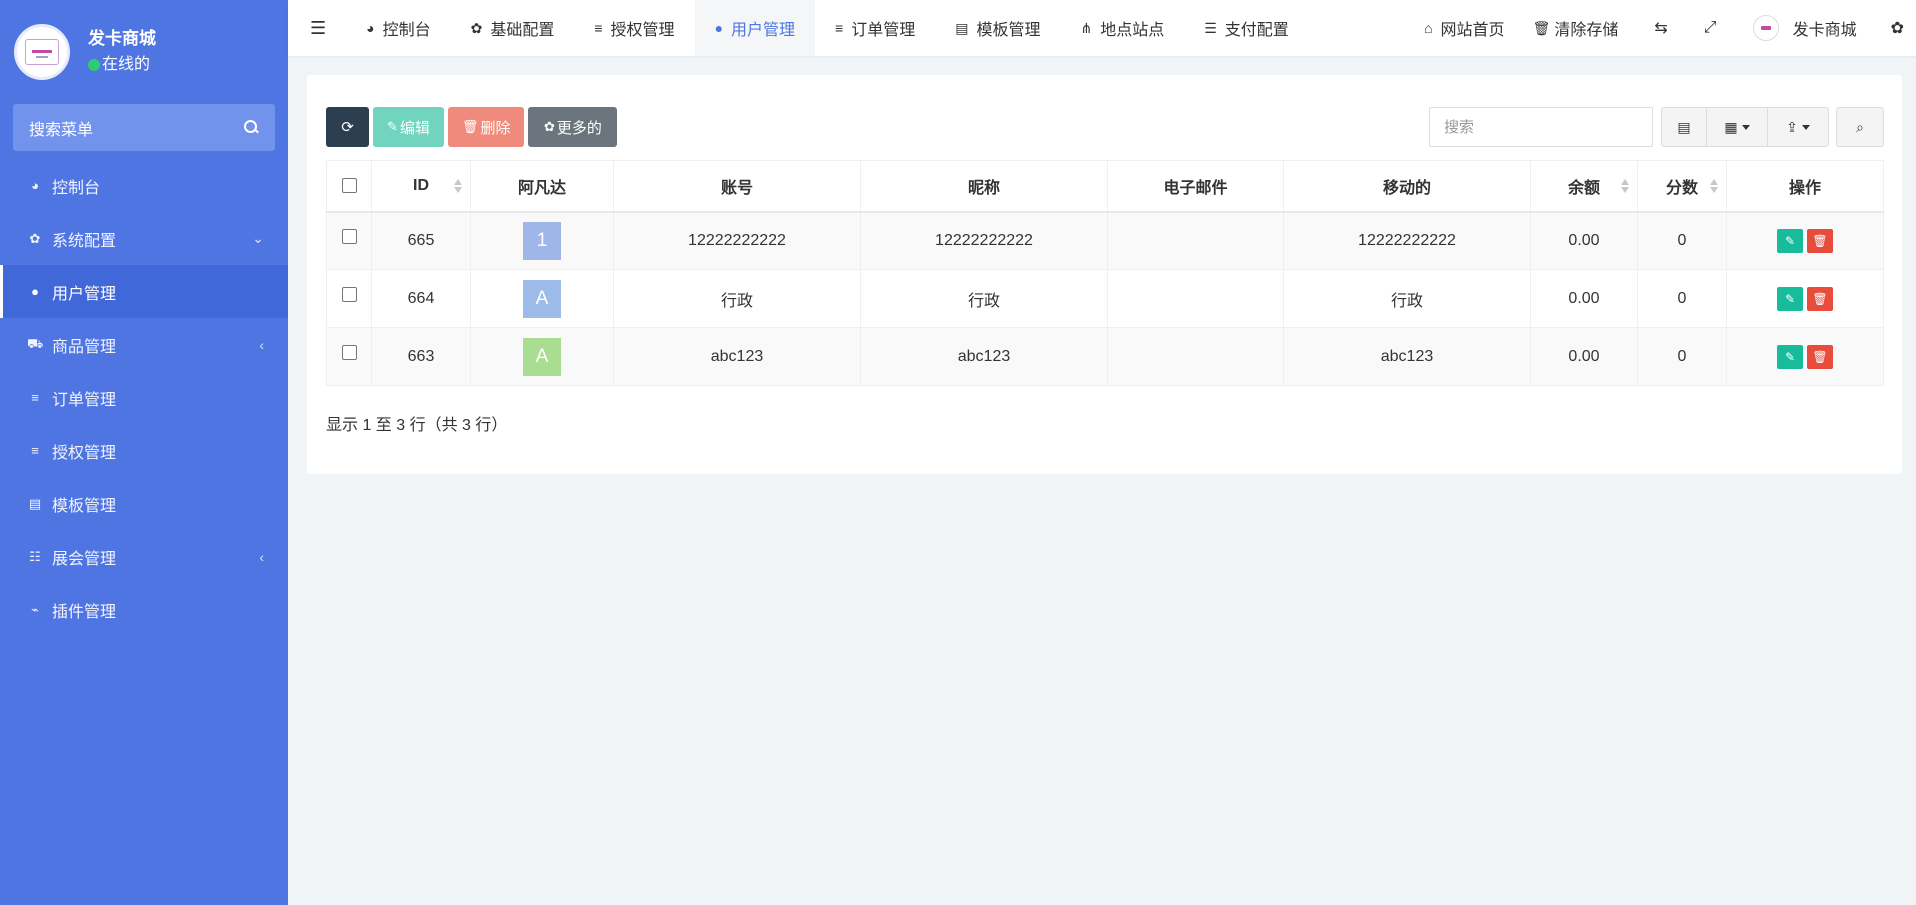 This screenshot has height=905, width=1916. I want to click on tab-2: ≡ 授权管理, so click(634, 28).